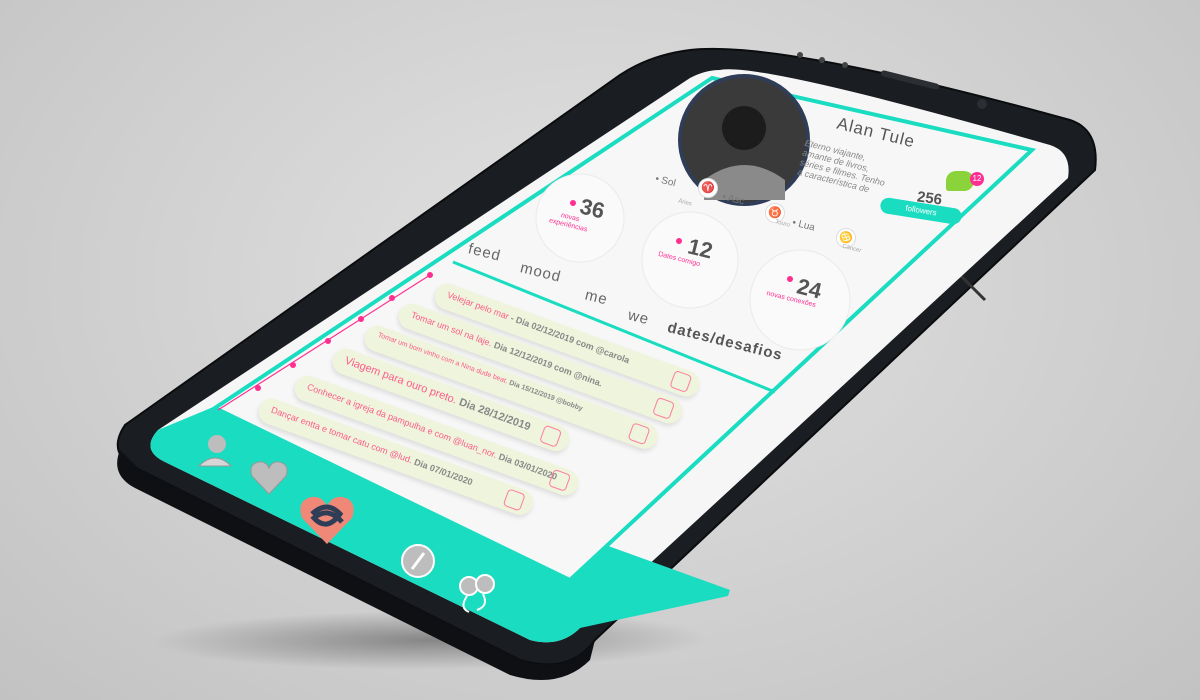 Image resolution: width=1200 pixels, height=700 pixels. Describe the element at coordinates (477, 594) in the screenshot. I see `connections-icon` at that location.